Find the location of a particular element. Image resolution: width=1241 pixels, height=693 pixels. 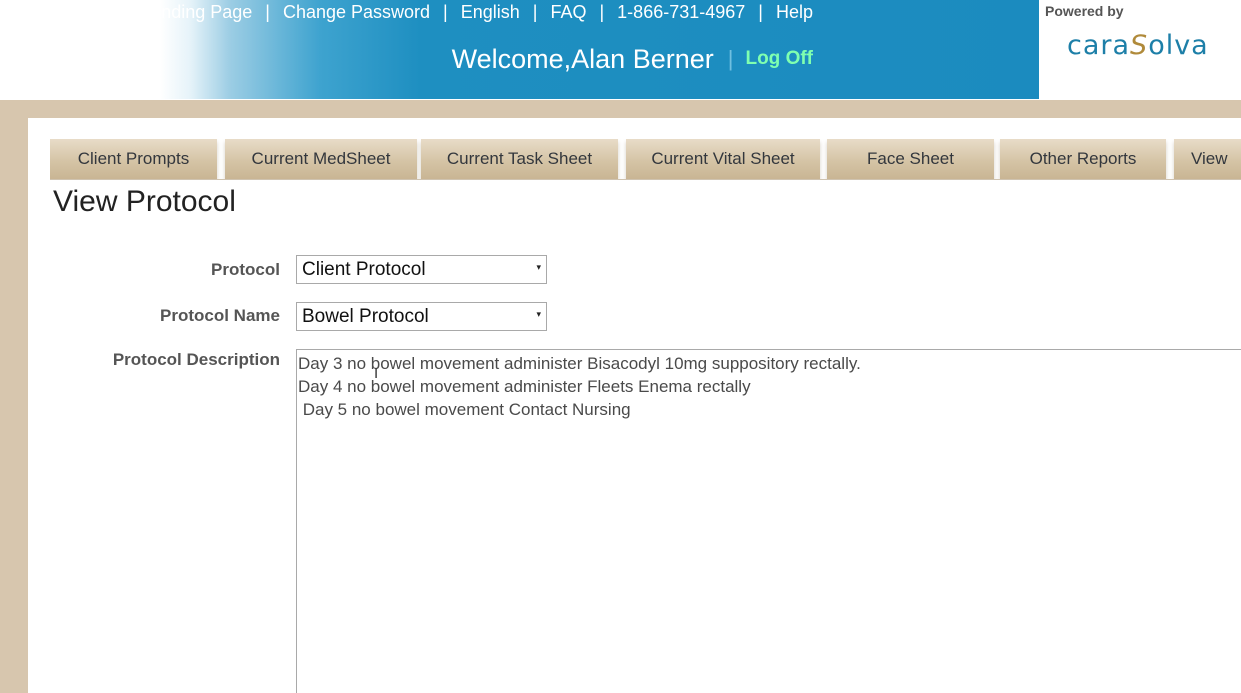

logo-text-part: cara is located at coordinates (1099, 45).